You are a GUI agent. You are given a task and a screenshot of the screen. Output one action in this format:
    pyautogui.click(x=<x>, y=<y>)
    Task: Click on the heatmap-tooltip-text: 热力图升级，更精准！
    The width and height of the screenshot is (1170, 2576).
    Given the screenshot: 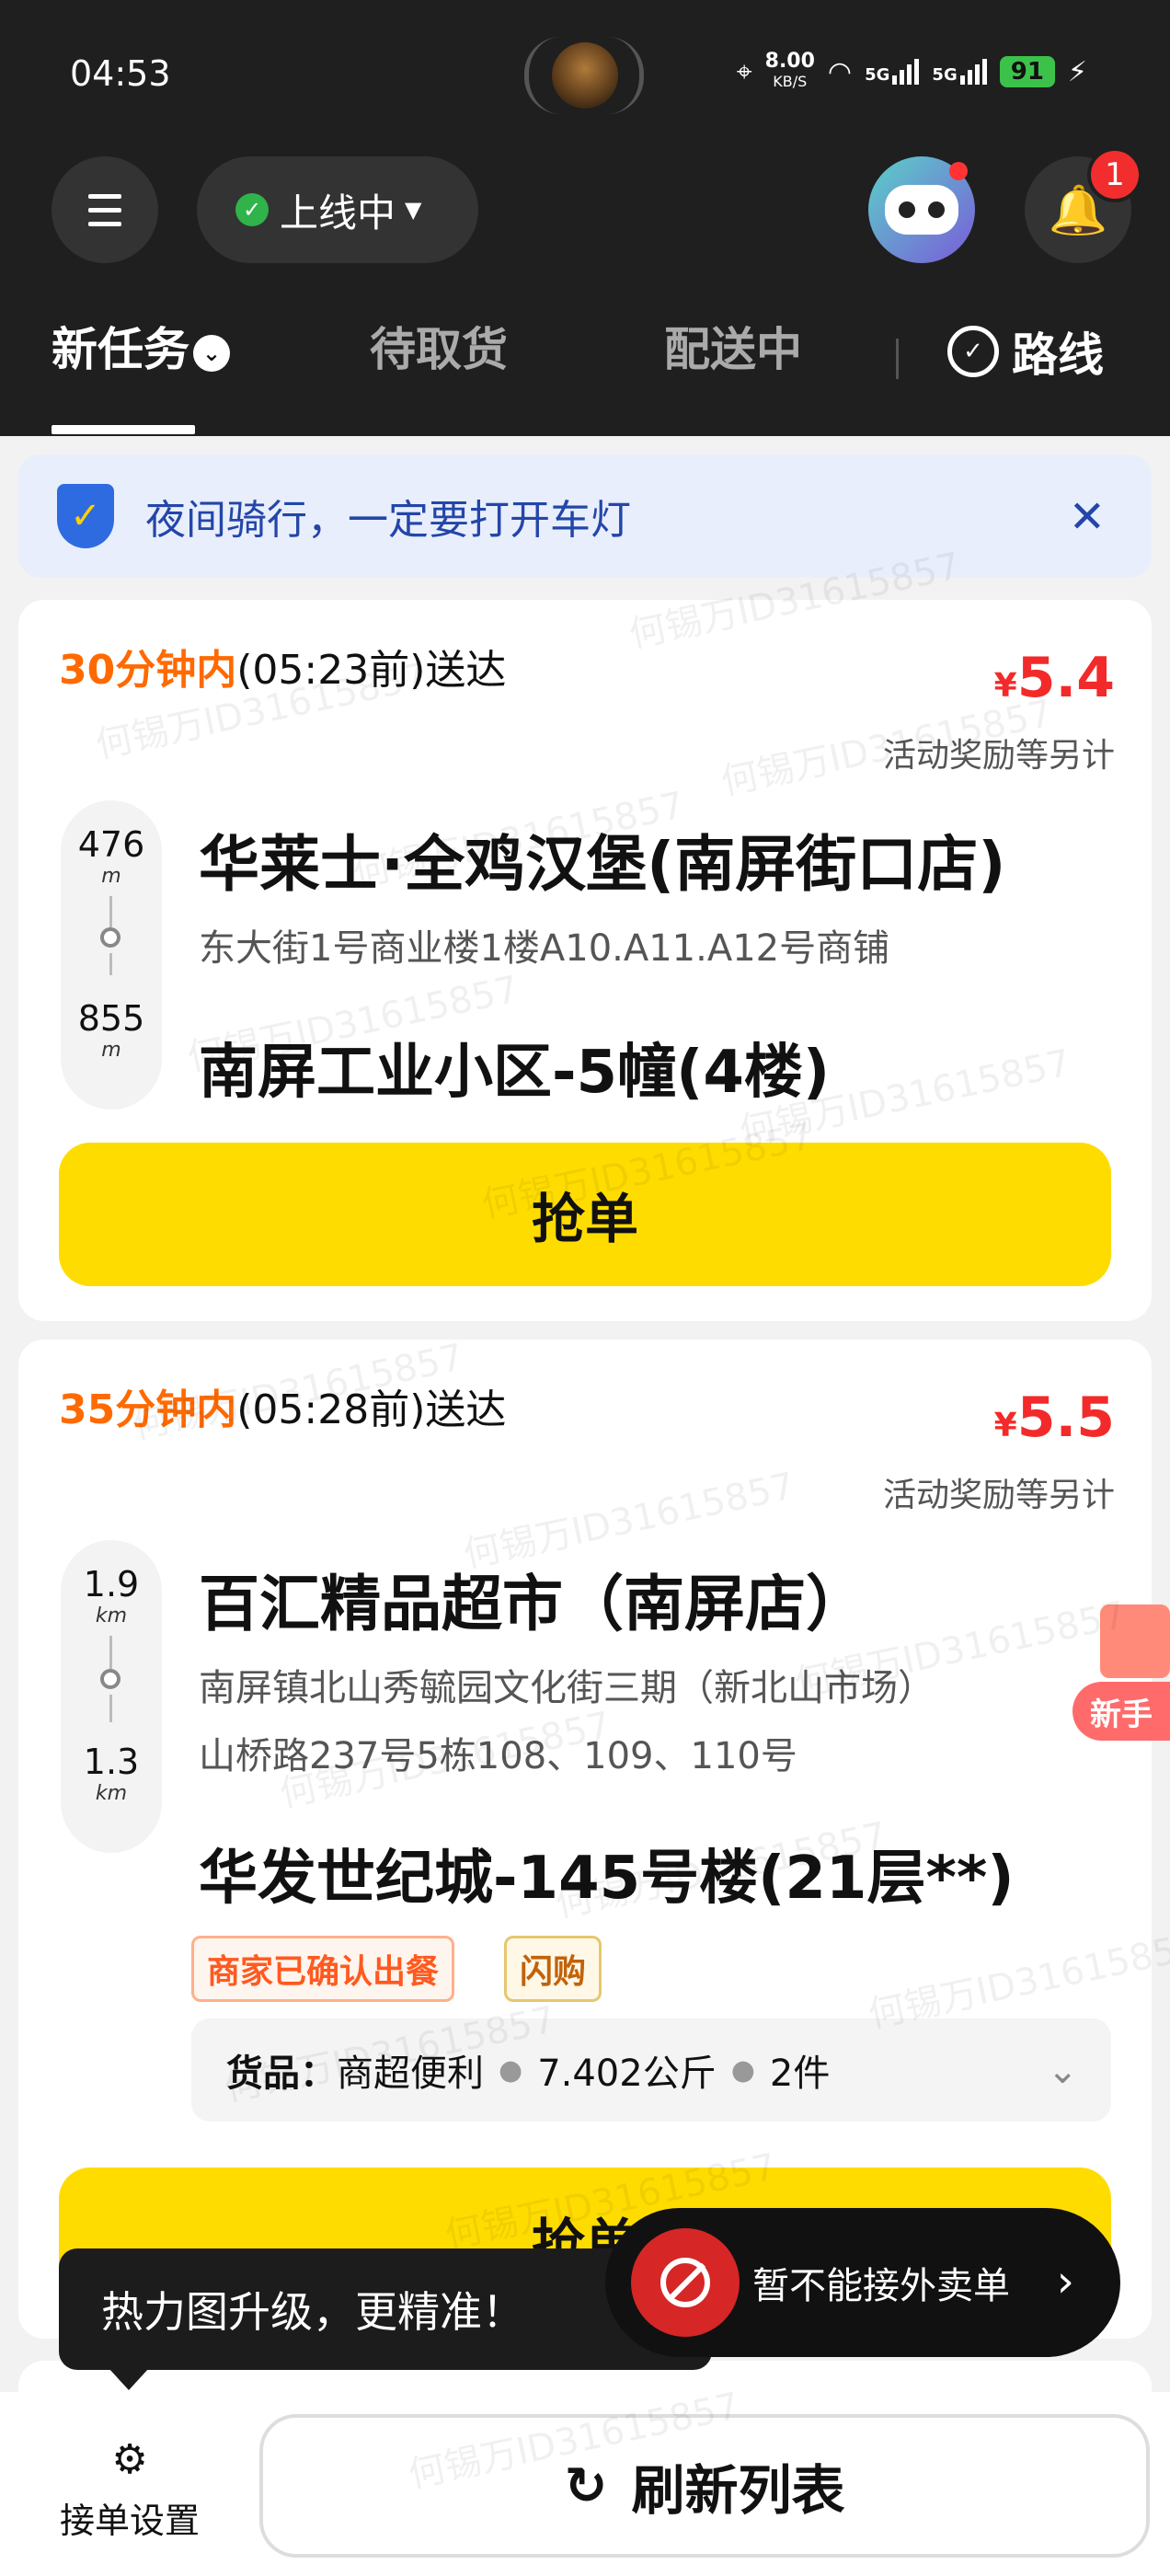 What is the action you would take?
    pyautogui.click(x=312, y=2312)
    